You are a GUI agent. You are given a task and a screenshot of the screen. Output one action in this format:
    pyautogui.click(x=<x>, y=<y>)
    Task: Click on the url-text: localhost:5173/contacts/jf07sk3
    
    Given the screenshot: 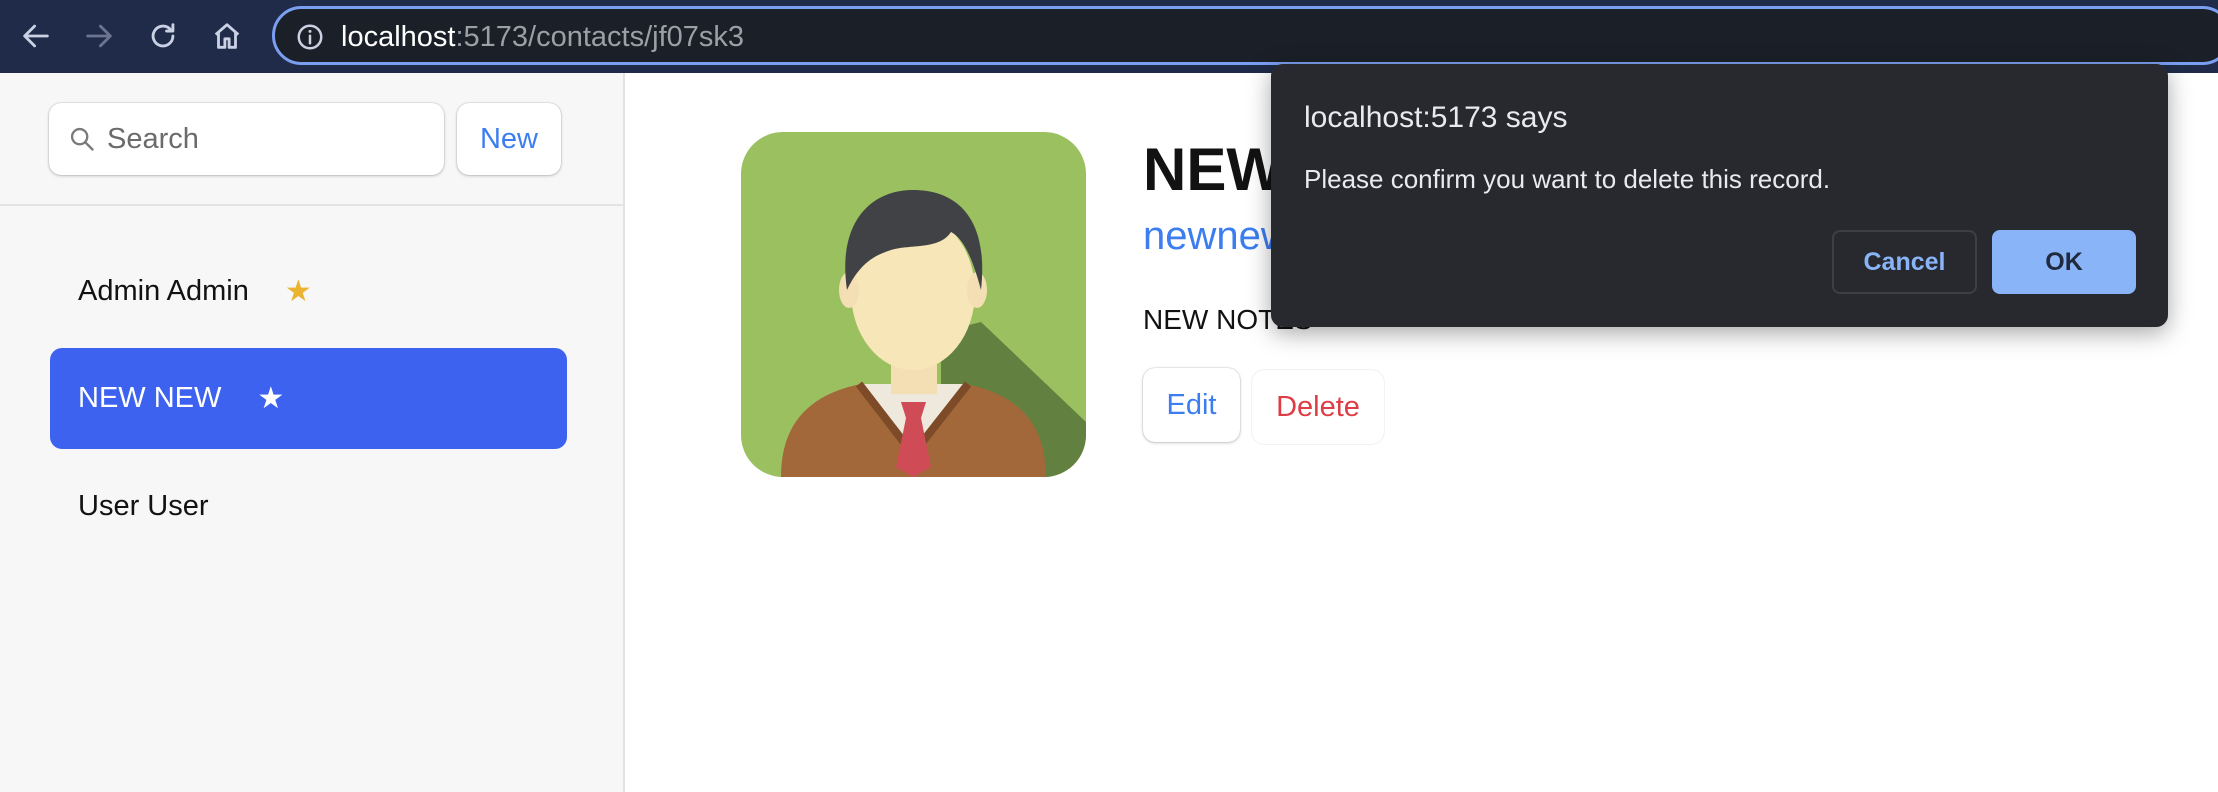 What is the action you would take?
    pyautogui.click(x=542, y=37)
    